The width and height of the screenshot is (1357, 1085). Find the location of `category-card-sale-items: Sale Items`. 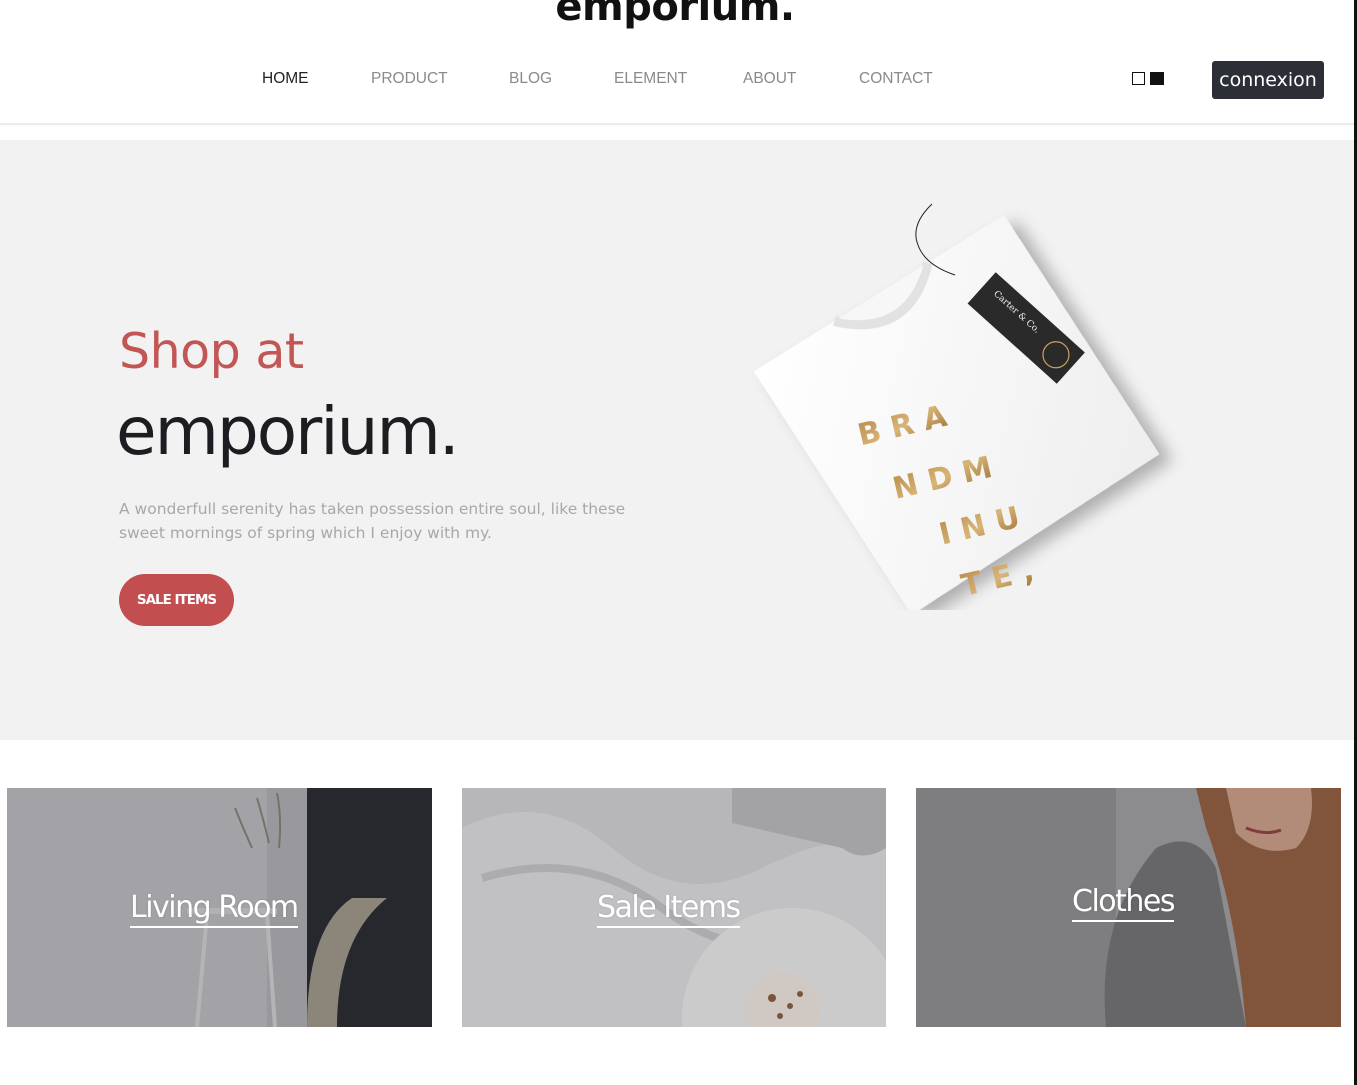

category-card-sale-items: Sale Items is located at coordinates (674, 907).